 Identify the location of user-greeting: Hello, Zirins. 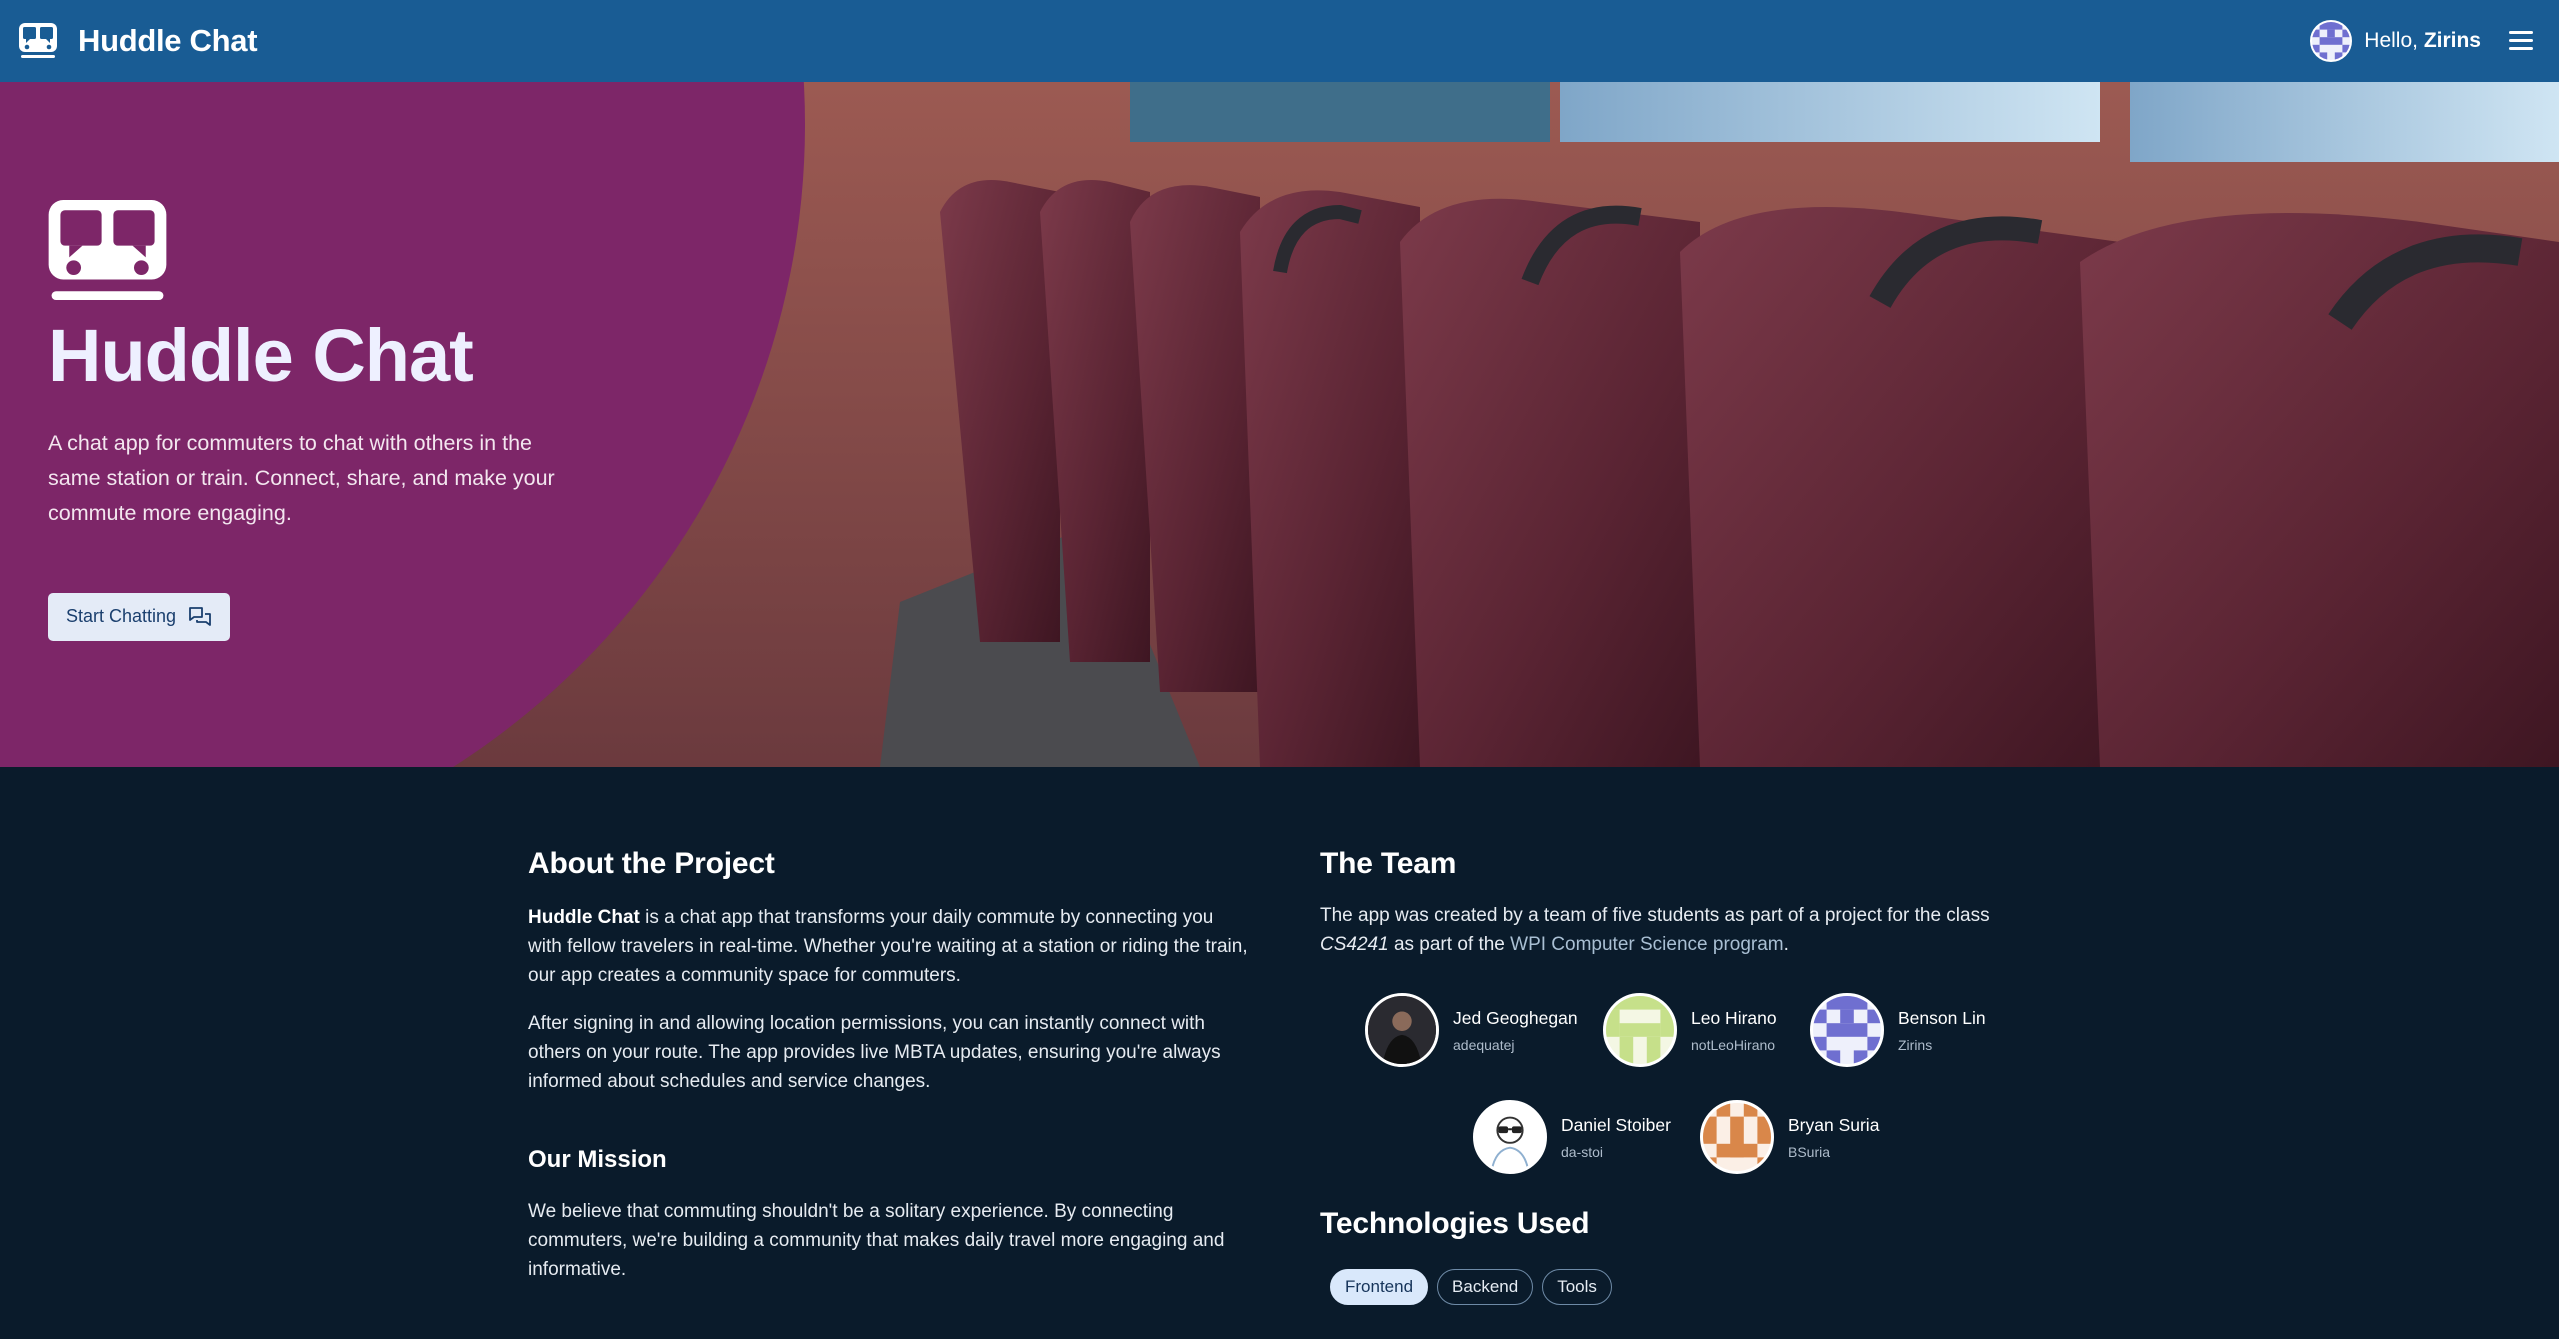
(2422, 40).